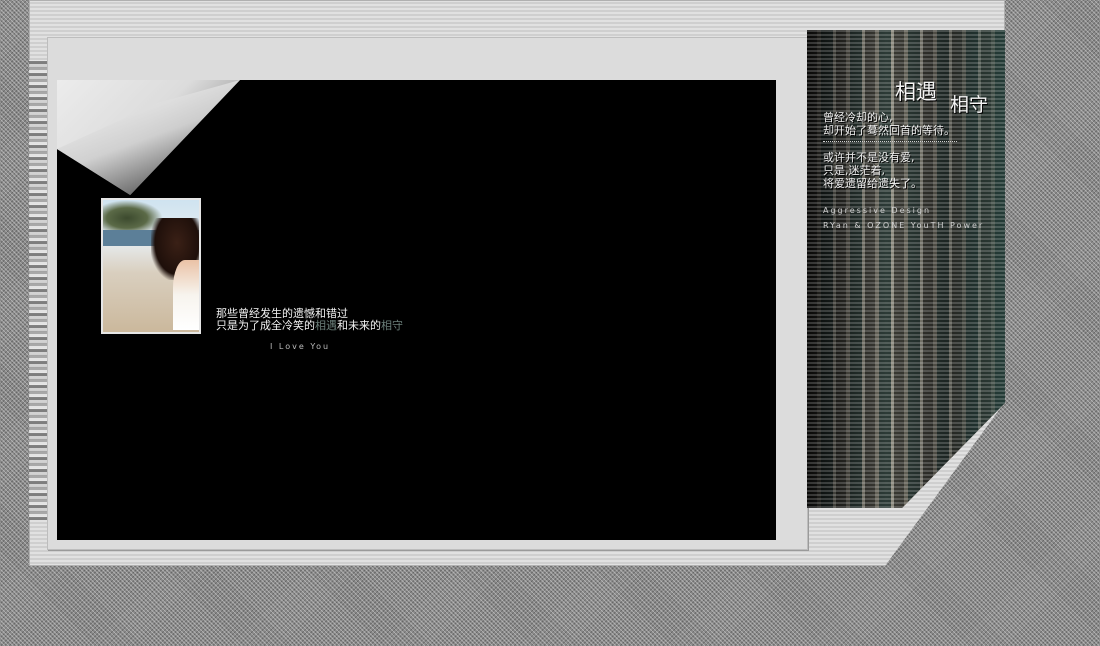 This screenshot has height=646, width=1100. What do you see at coordinates (265, 325) in the screenshot?
I see `quote-line2-prefix: 只是为了成全冷笑的` at bounding box center [265, 325].